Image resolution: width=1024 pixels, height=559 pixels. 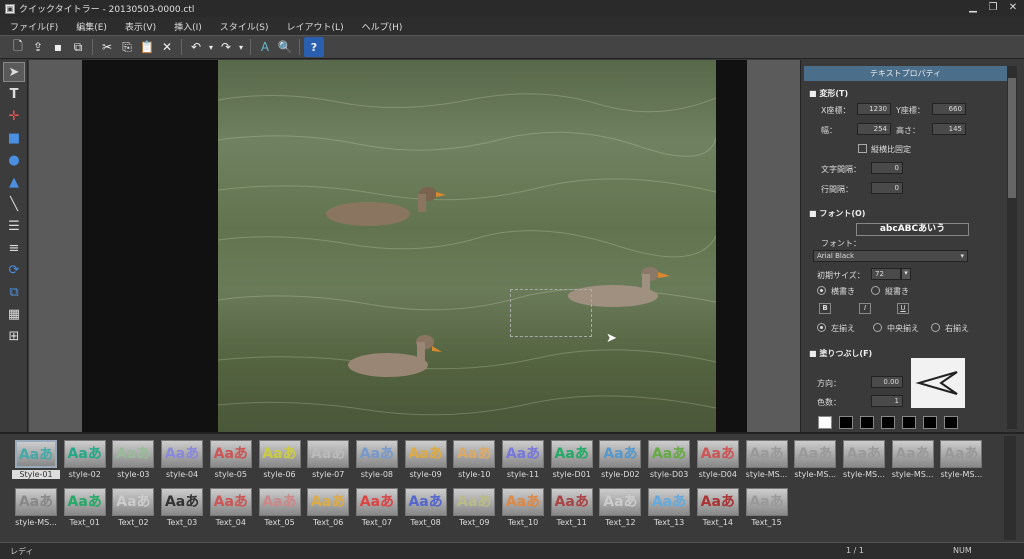 I want to click on selection-box, so click(x=551, y=313).